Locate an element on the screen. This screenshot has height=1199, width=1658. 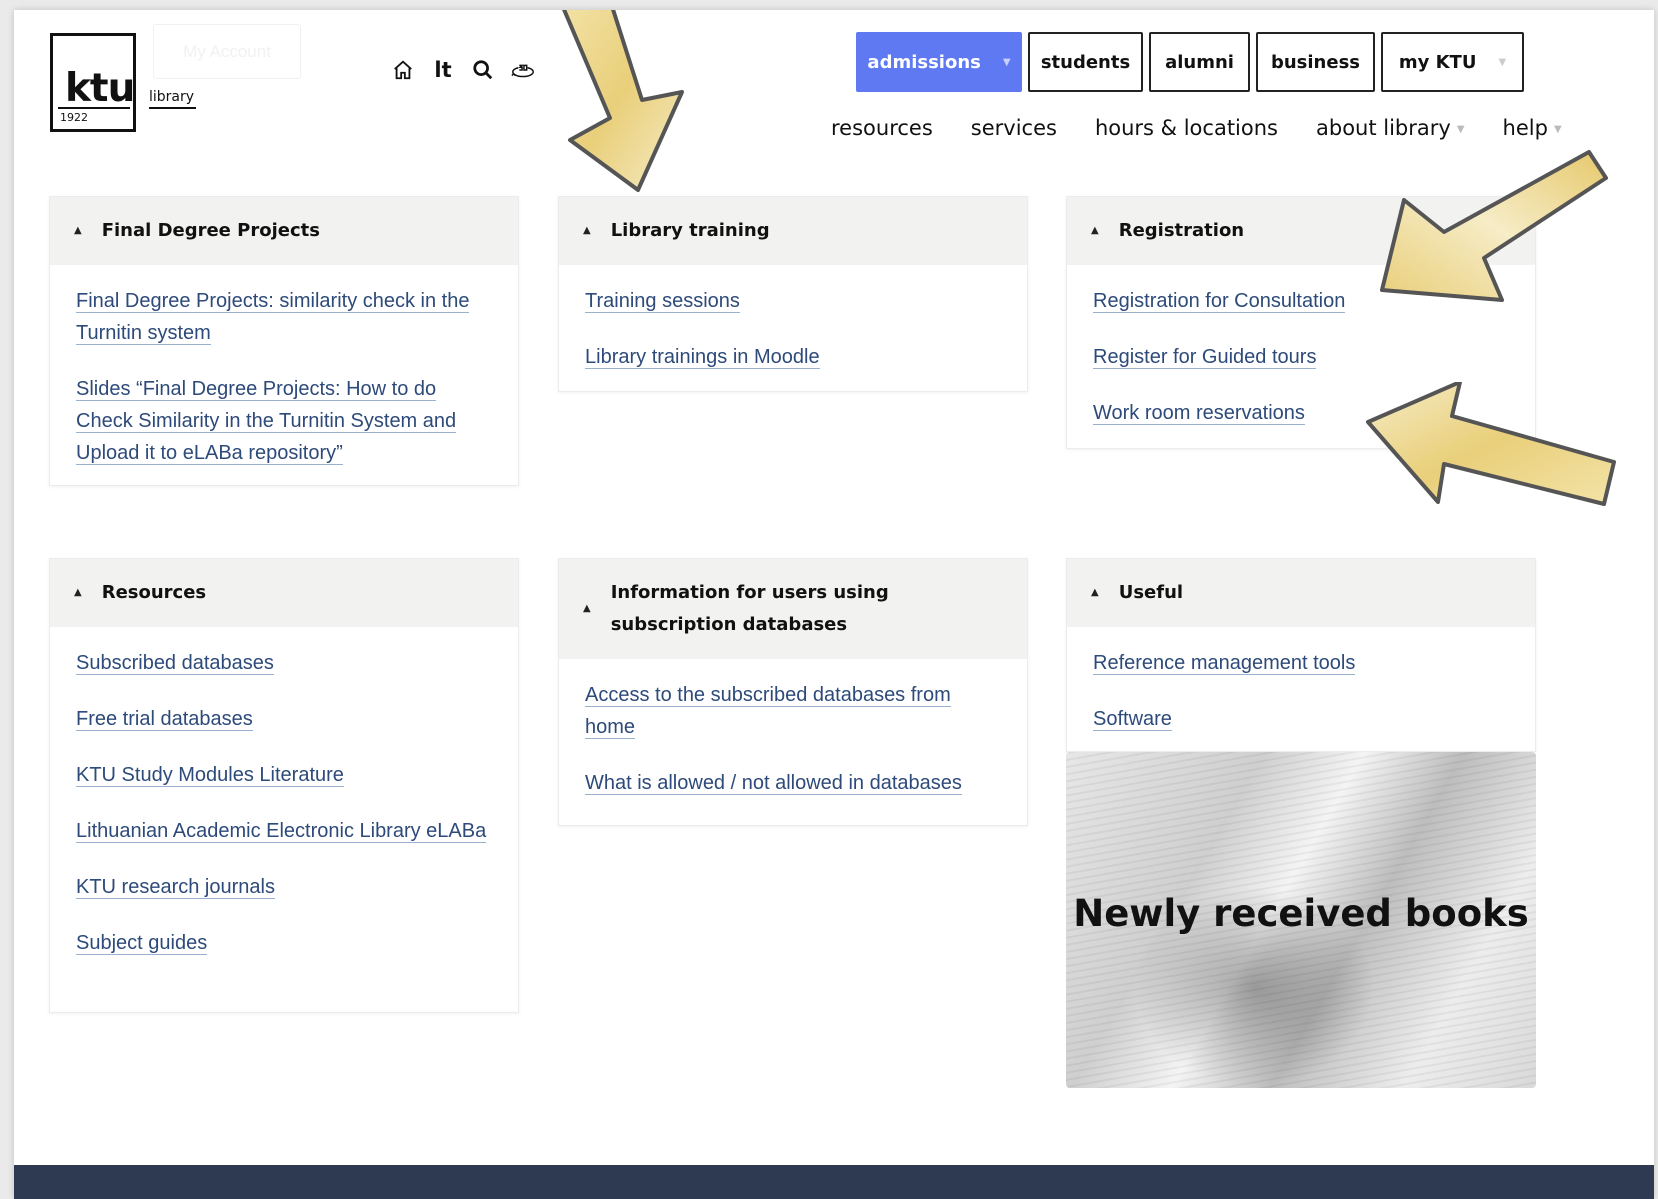
link-software: Software is located at coordinates (1301, 719).